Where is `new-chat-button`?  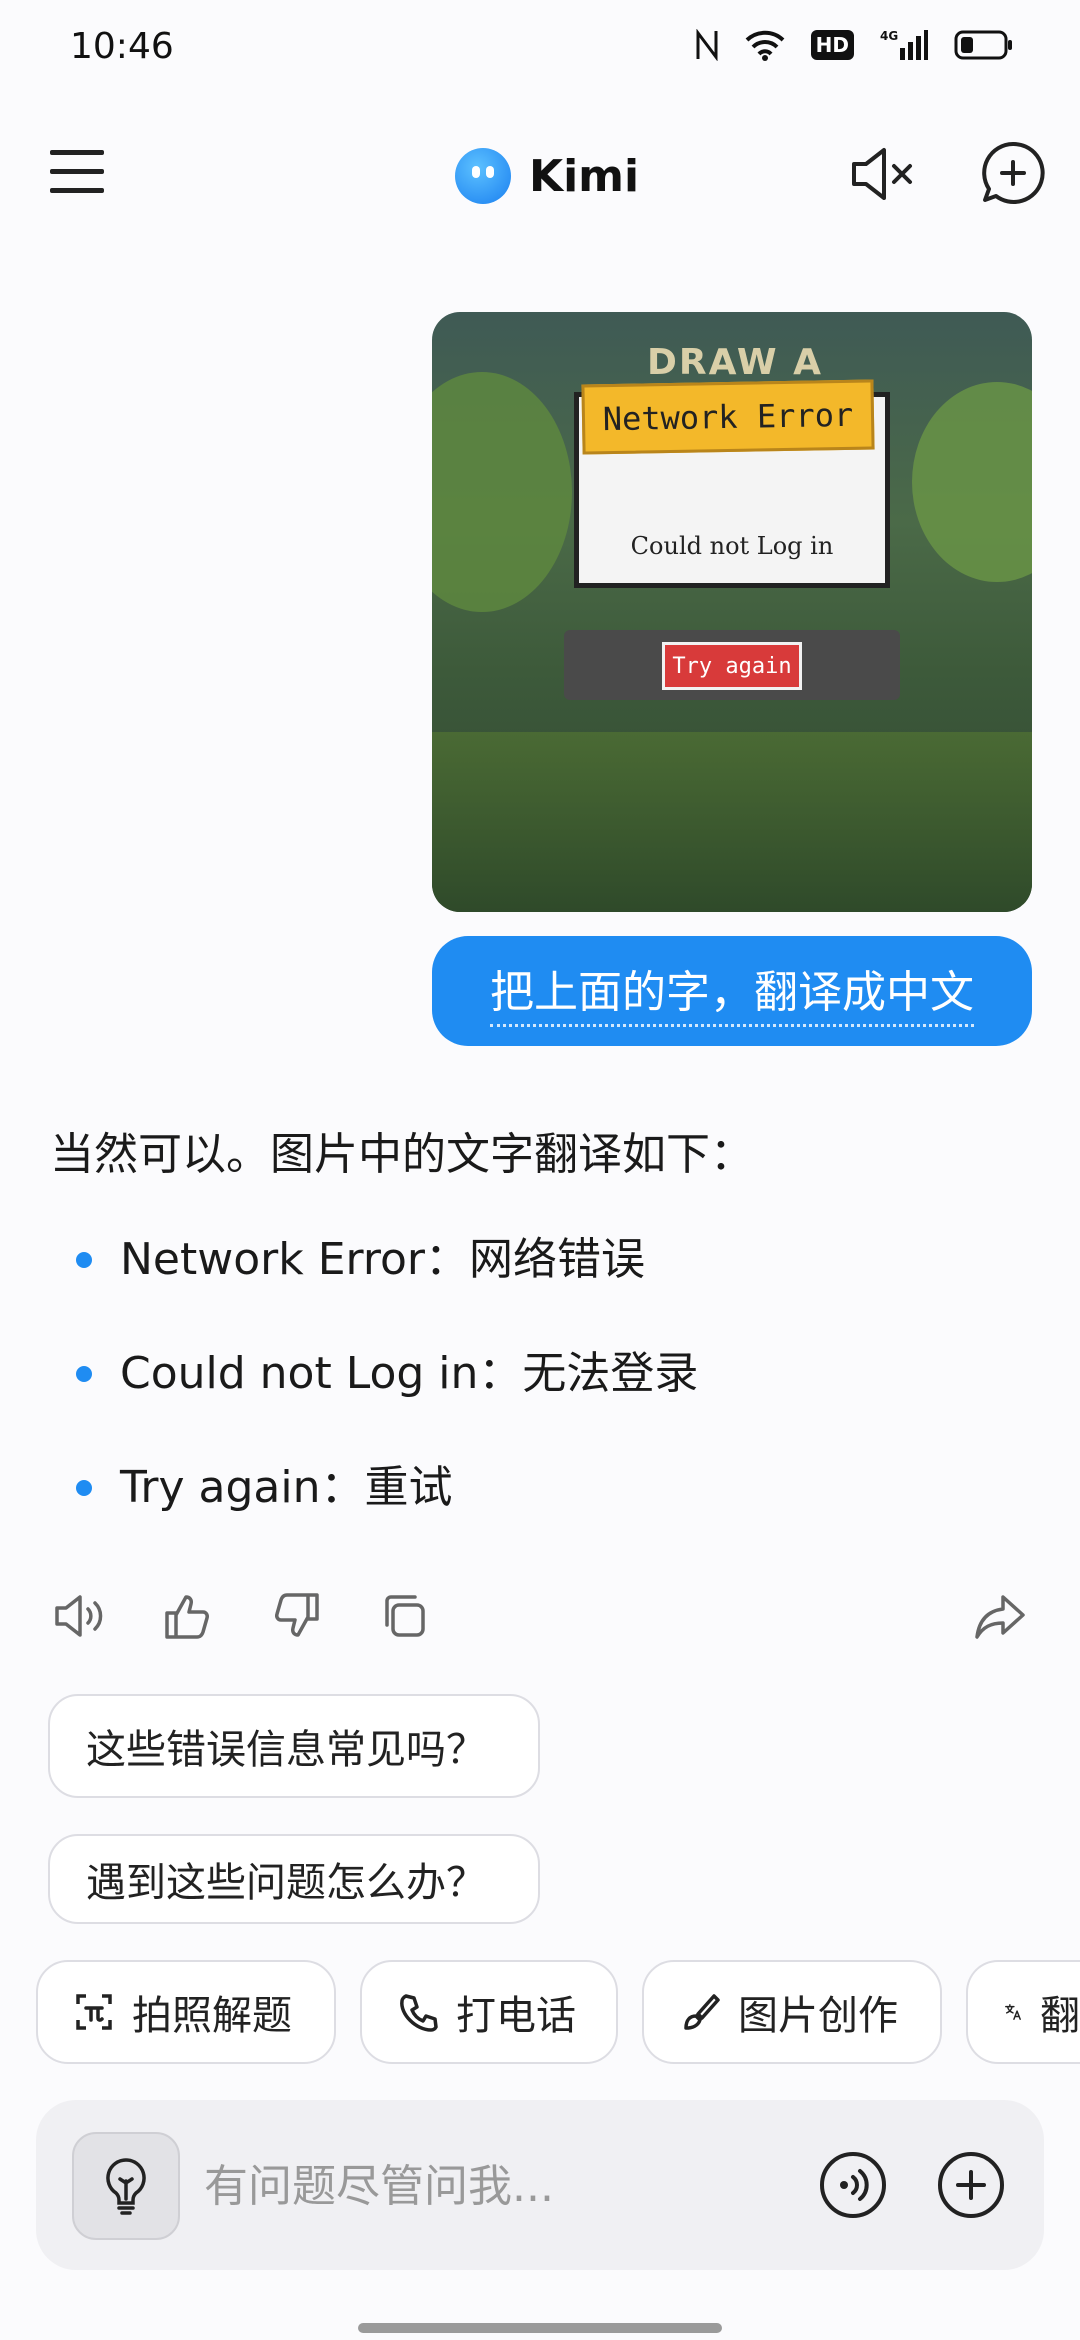 new-chat-button is located at coordinates (1013, 173).